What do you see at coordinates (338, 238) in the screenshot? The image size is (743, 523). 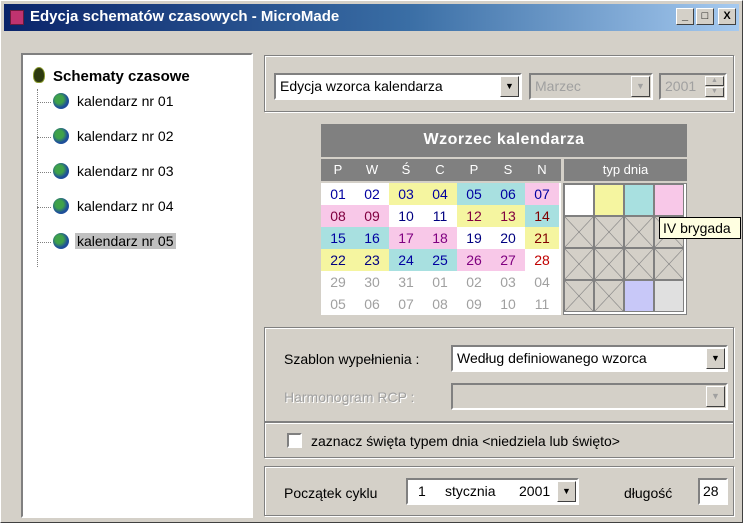 I see `calendar-day: 15` at bounding box center [338, 238].